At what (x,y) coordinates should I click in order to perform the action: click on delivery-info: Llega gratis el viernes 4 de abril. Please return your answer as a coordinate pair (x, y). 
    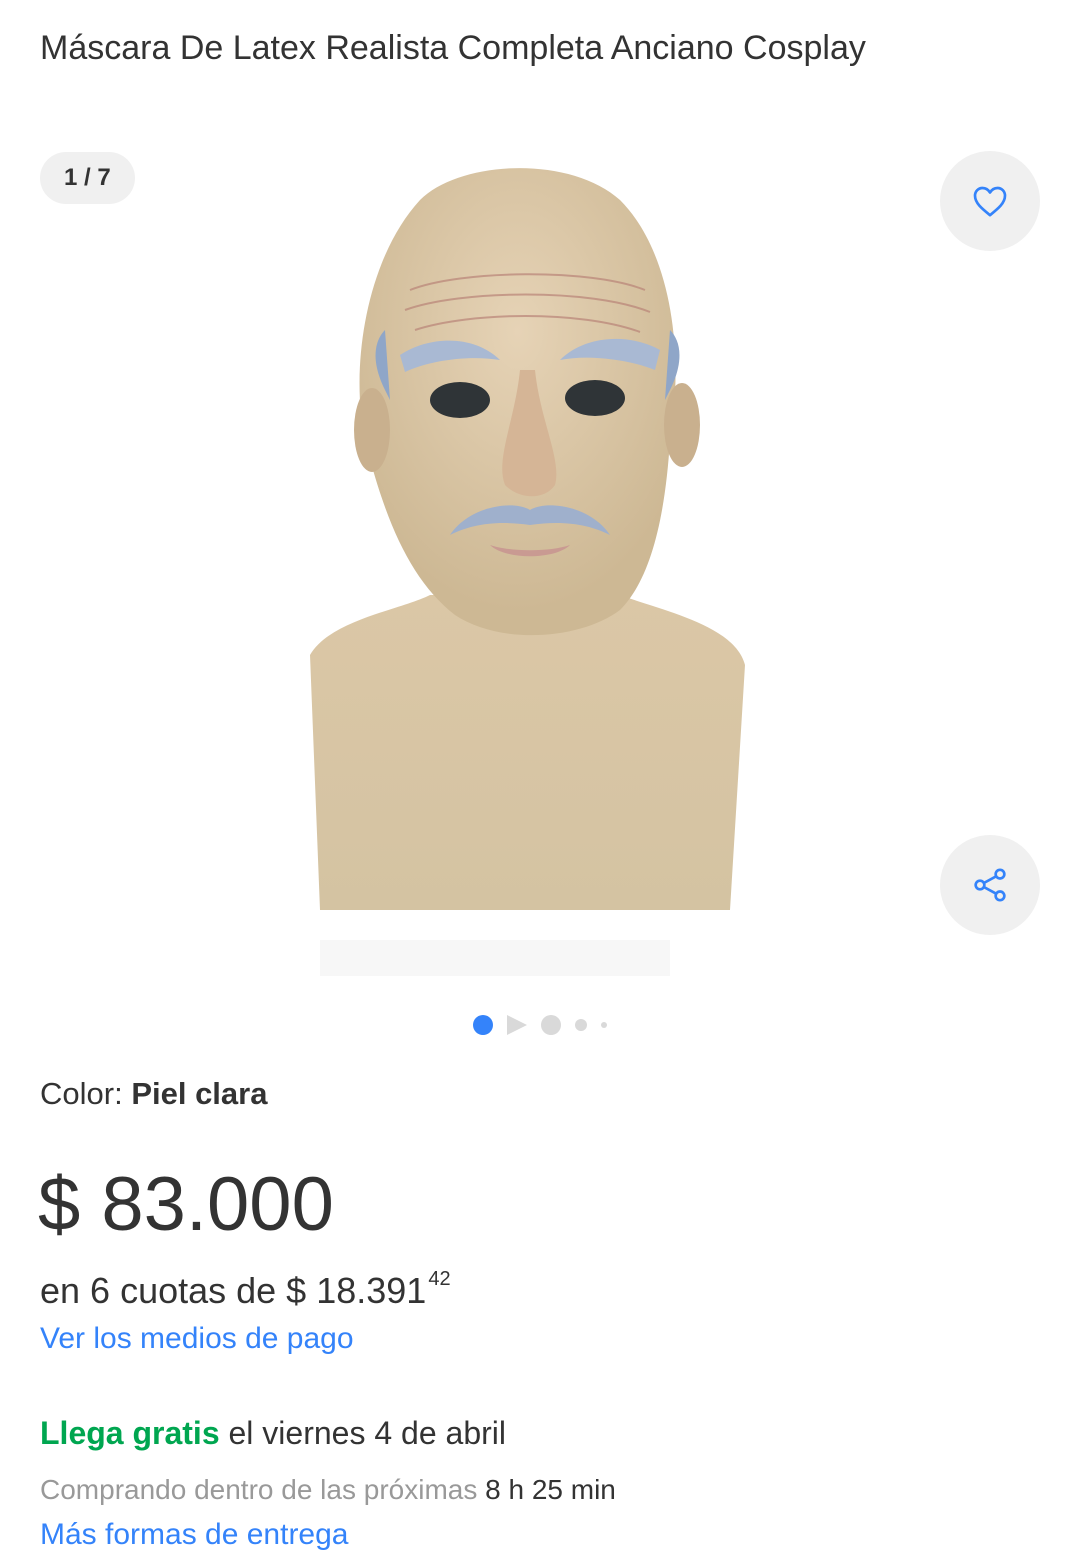
    Looking at the image, I should click on (273, 1433).